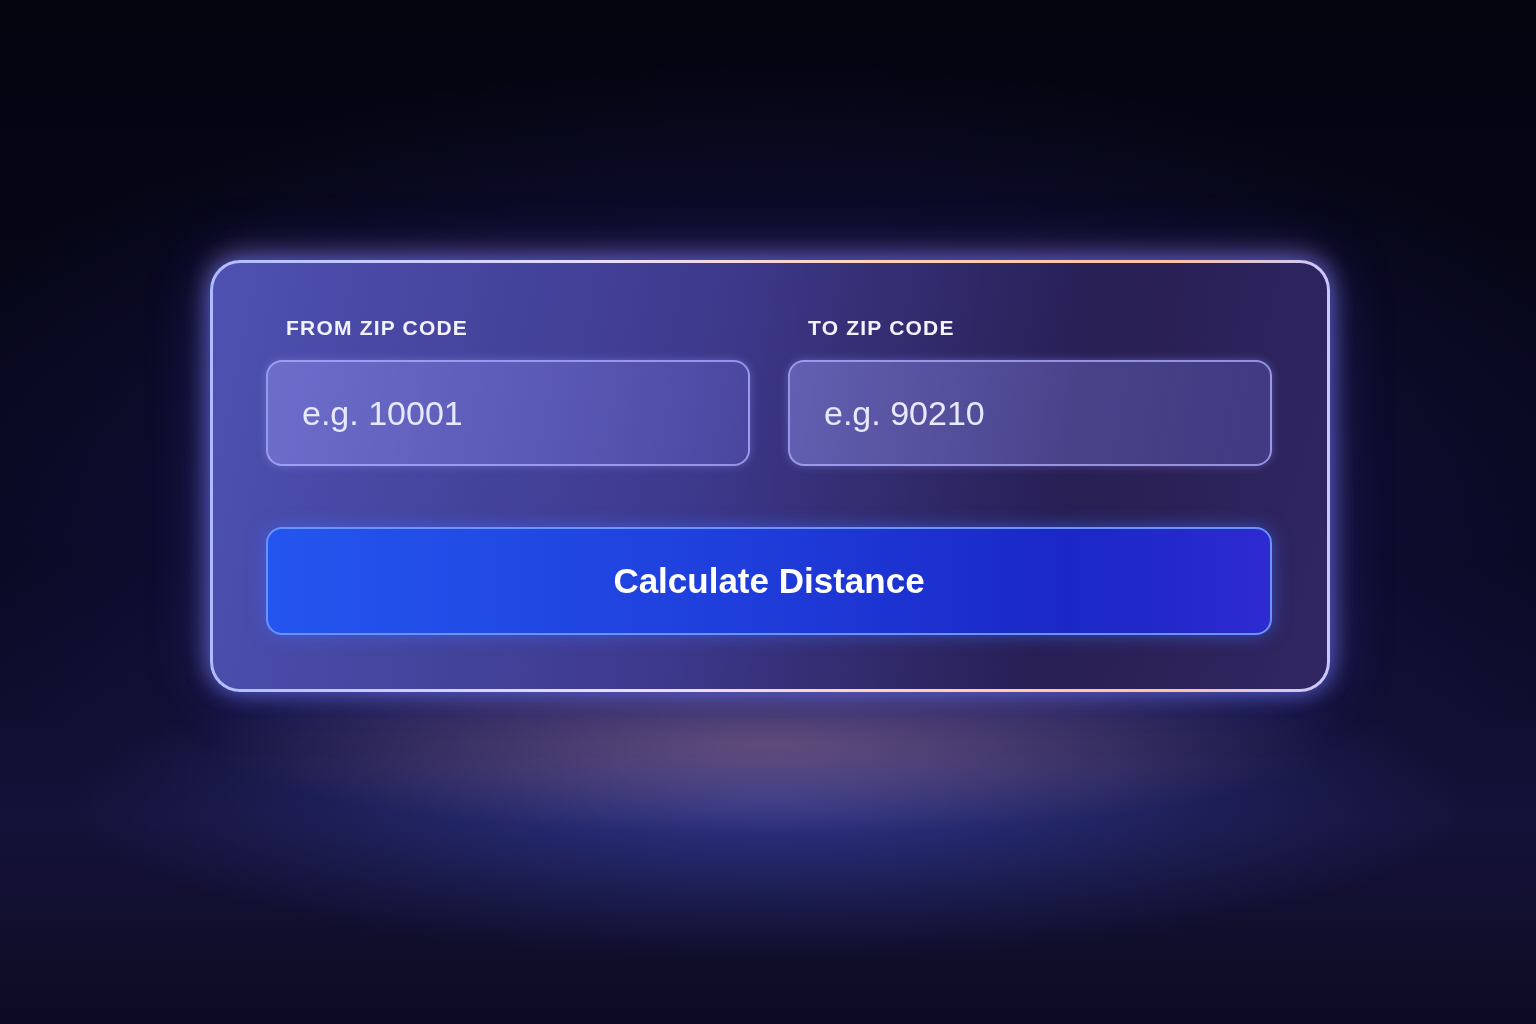 This screenshot has height=1024, width=1536. What do you see at coordinates (881, 328) in the screenshot?
I see `field-label: TO ZIP CODE` at bounding box center [881, 328].